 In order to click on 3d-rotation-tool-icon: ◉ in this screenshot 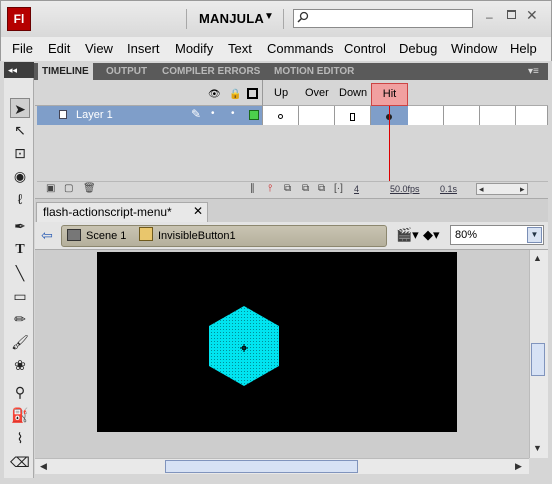, I will do `click(20, 176)`.